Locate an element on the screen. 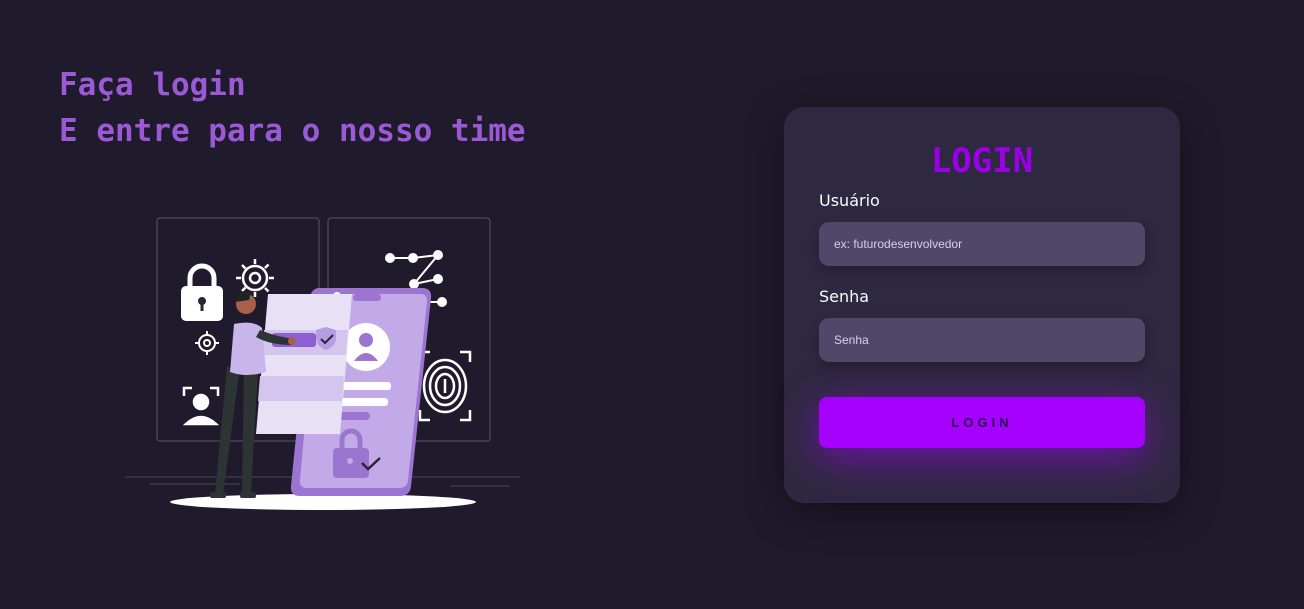  face-id-icon is located at coordinates (201, 406).